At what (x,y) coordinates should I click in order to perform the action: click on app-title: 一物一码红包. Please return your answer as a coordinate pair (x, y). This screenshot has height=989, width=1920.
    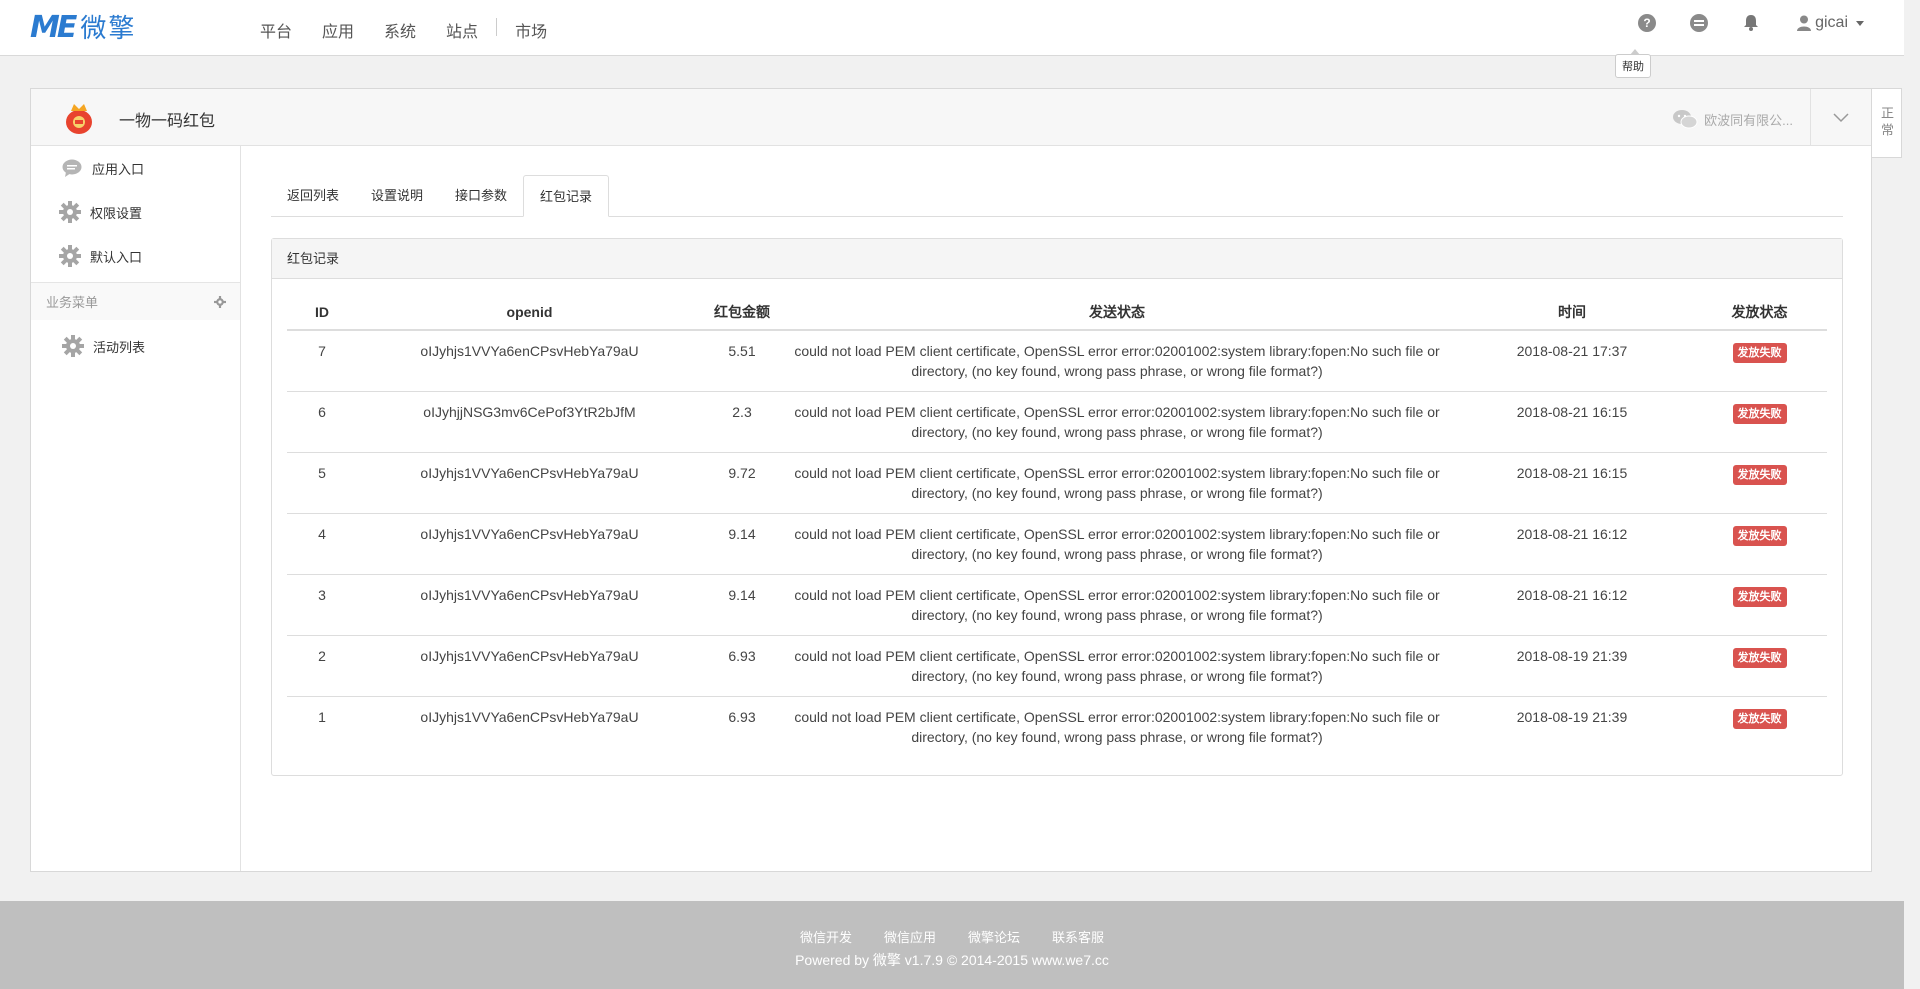
    Looking at the image, I should click on (167, 121).